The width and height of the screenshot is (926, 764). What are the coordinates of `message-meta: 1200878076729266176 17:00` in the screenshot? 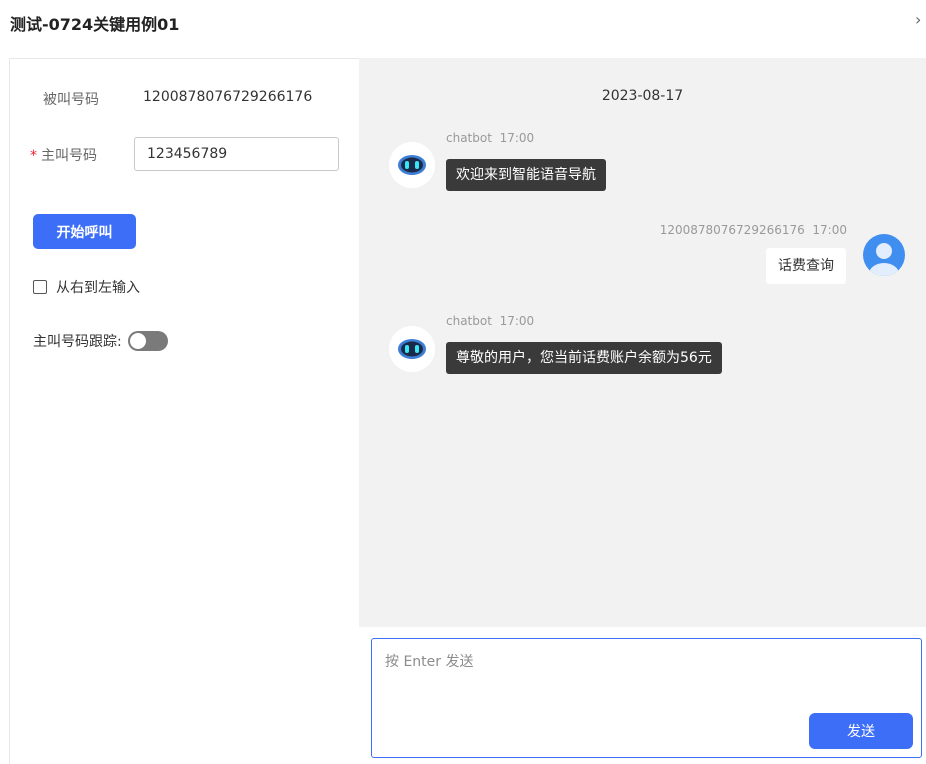 It's located at (753, 230).